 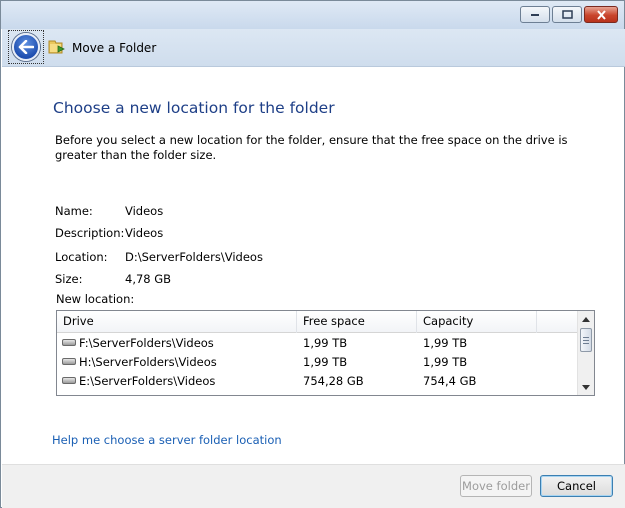 I want to click on column-header-capacity: Capacity, so click(x=477, y=322).